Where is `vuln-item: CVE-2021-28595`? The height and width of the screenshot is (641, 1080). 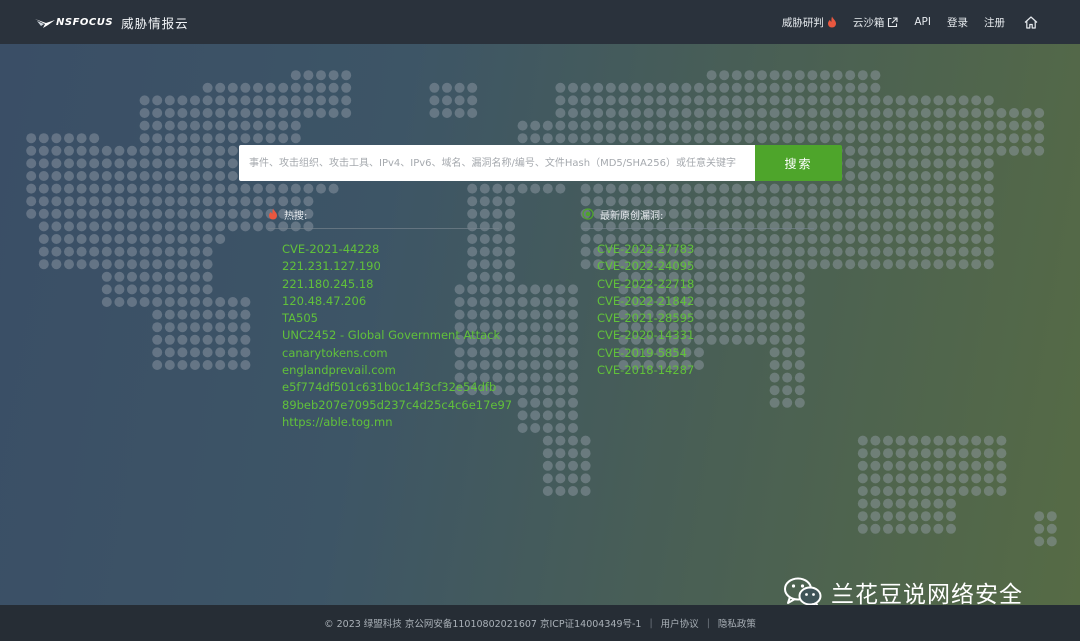 vuln-item: CVE-2021-28595 is located at coordinates (705, 318).